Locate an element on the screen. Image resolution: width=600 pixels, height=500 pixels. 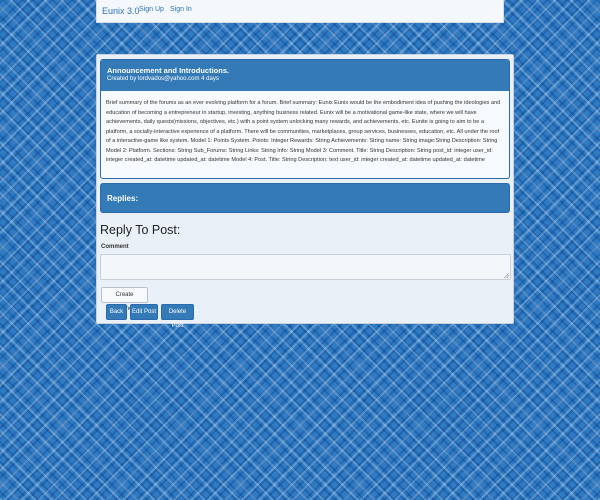
post-meta: Created by lordvados@yahoo.com 4 days is located at coordinates (163, 79).